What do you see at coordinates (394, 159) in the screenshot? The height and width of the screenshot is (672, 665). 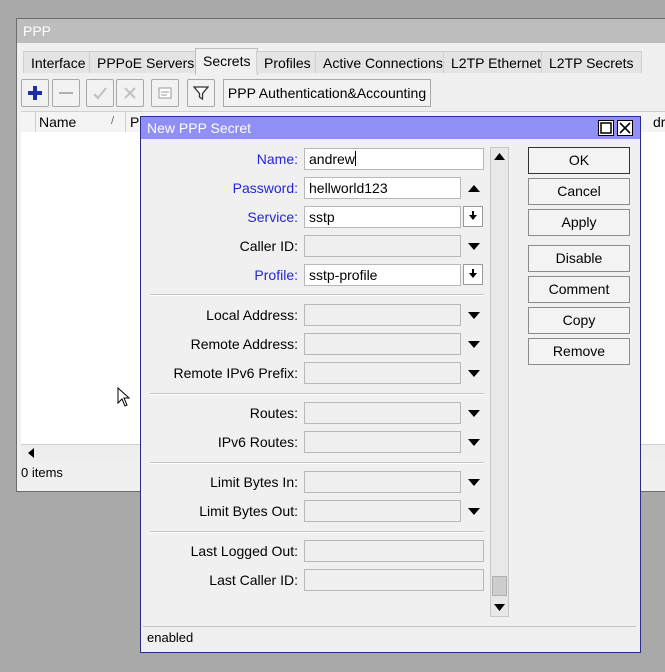 I see `name-field: andrew` at bounding box center [394, 159].